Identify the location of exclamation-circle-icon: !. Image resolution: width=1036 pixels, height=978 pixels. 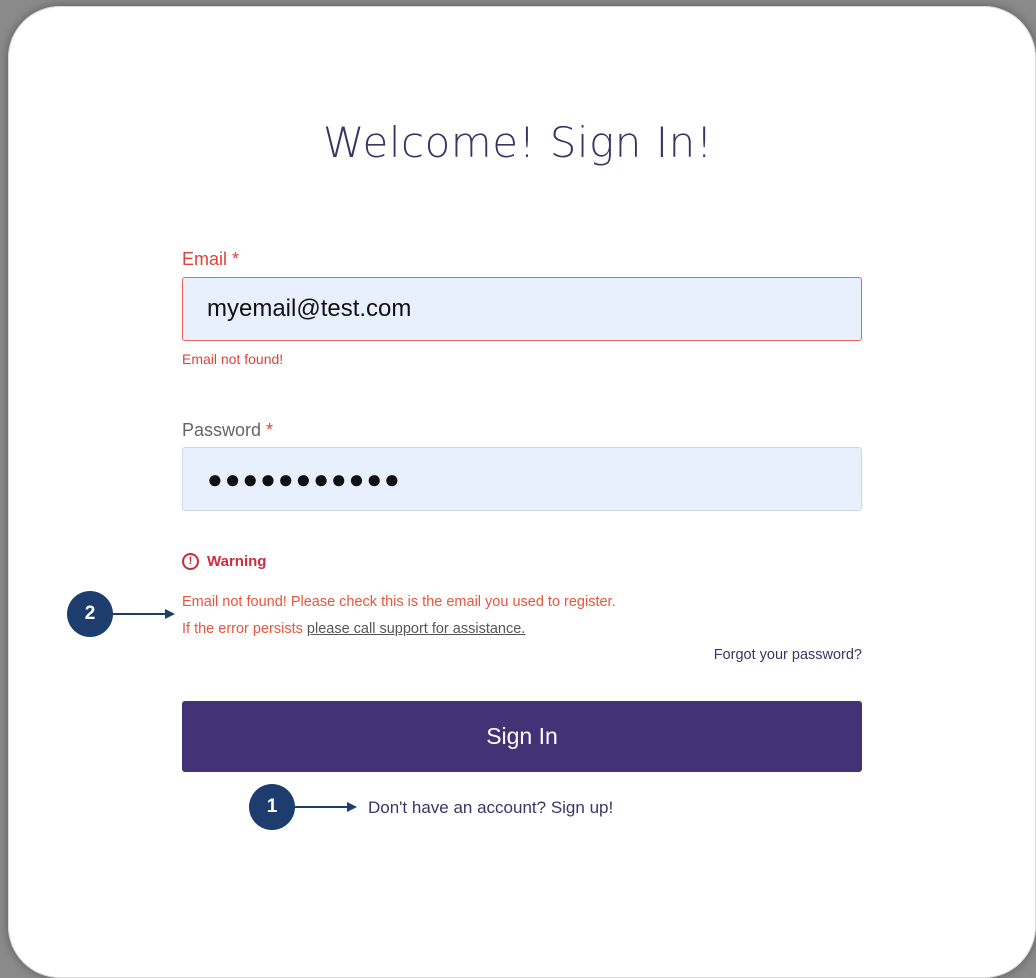
(190, 561).